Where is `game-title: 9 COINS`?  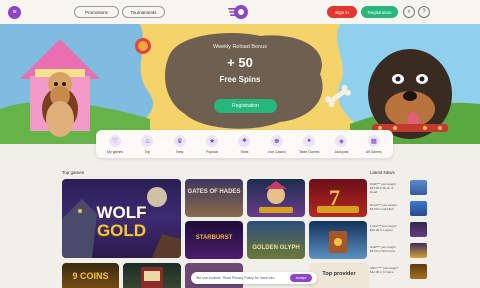 game-title: 9 COINS is located at coordinates (90, 276).